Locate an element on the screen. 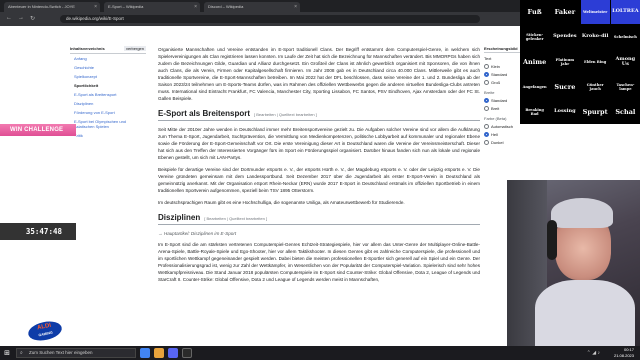 The height and width of the screenshot is (360, 640). toc-header: Inhaltsverzeichnis verbergen is located at coordinates (108, 50).